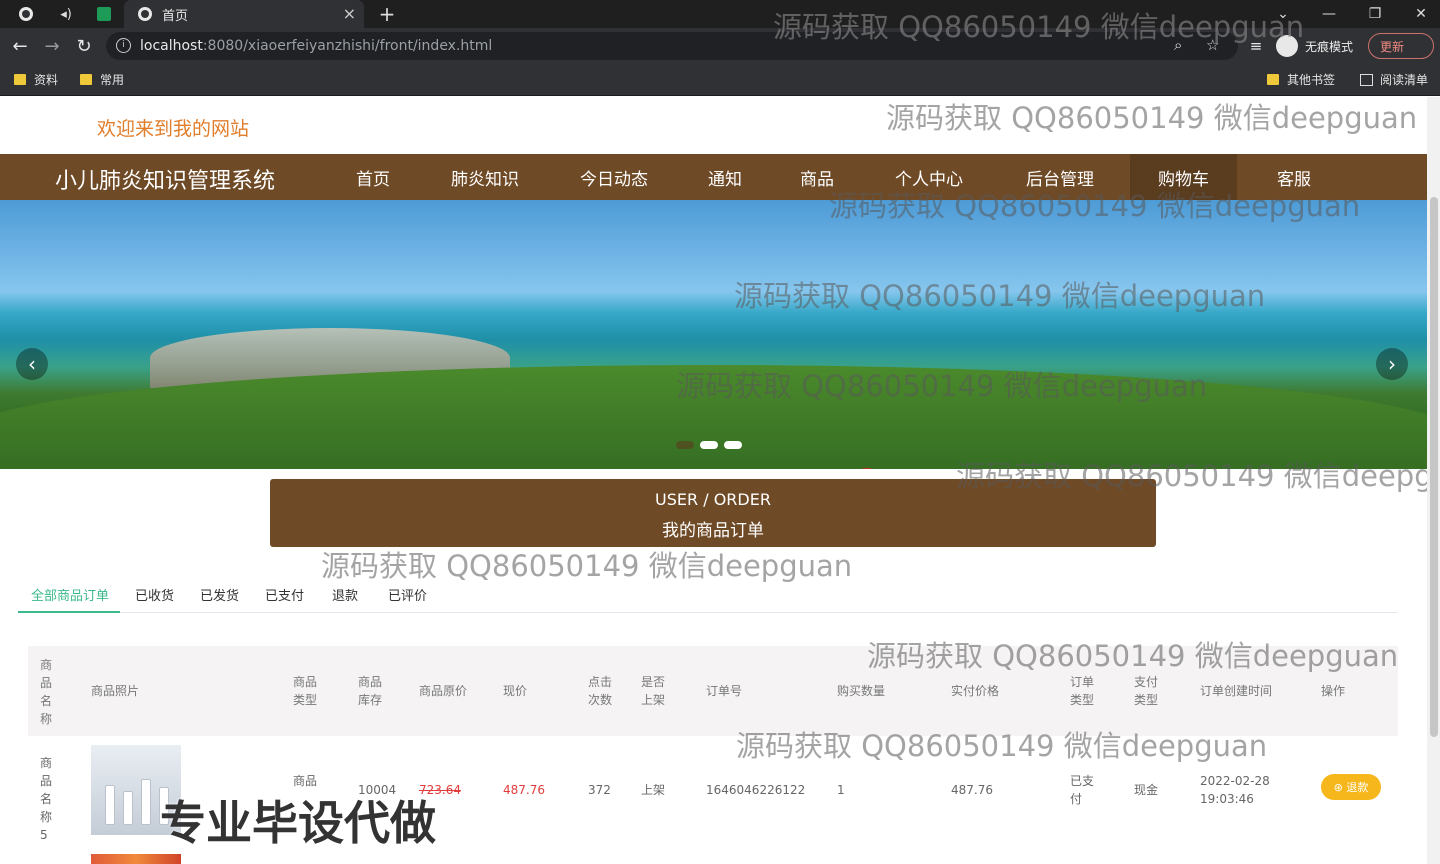 This screenshot has height=864, width=1440. What do you see at coordinates (373, 177) in the screenshot?
I see `nav-home: 首页` at bounding box center [373, 177].